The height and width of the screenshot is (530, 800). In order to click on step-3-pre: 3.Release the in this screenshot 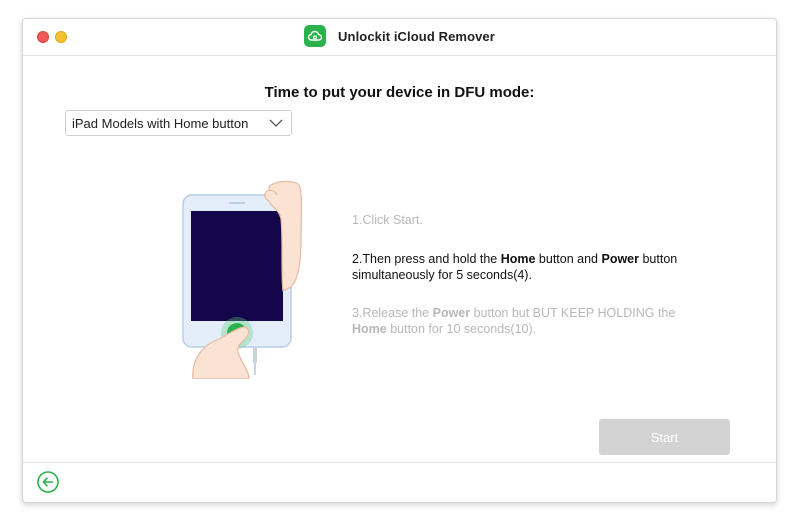, I will do `click(392, 313)`.